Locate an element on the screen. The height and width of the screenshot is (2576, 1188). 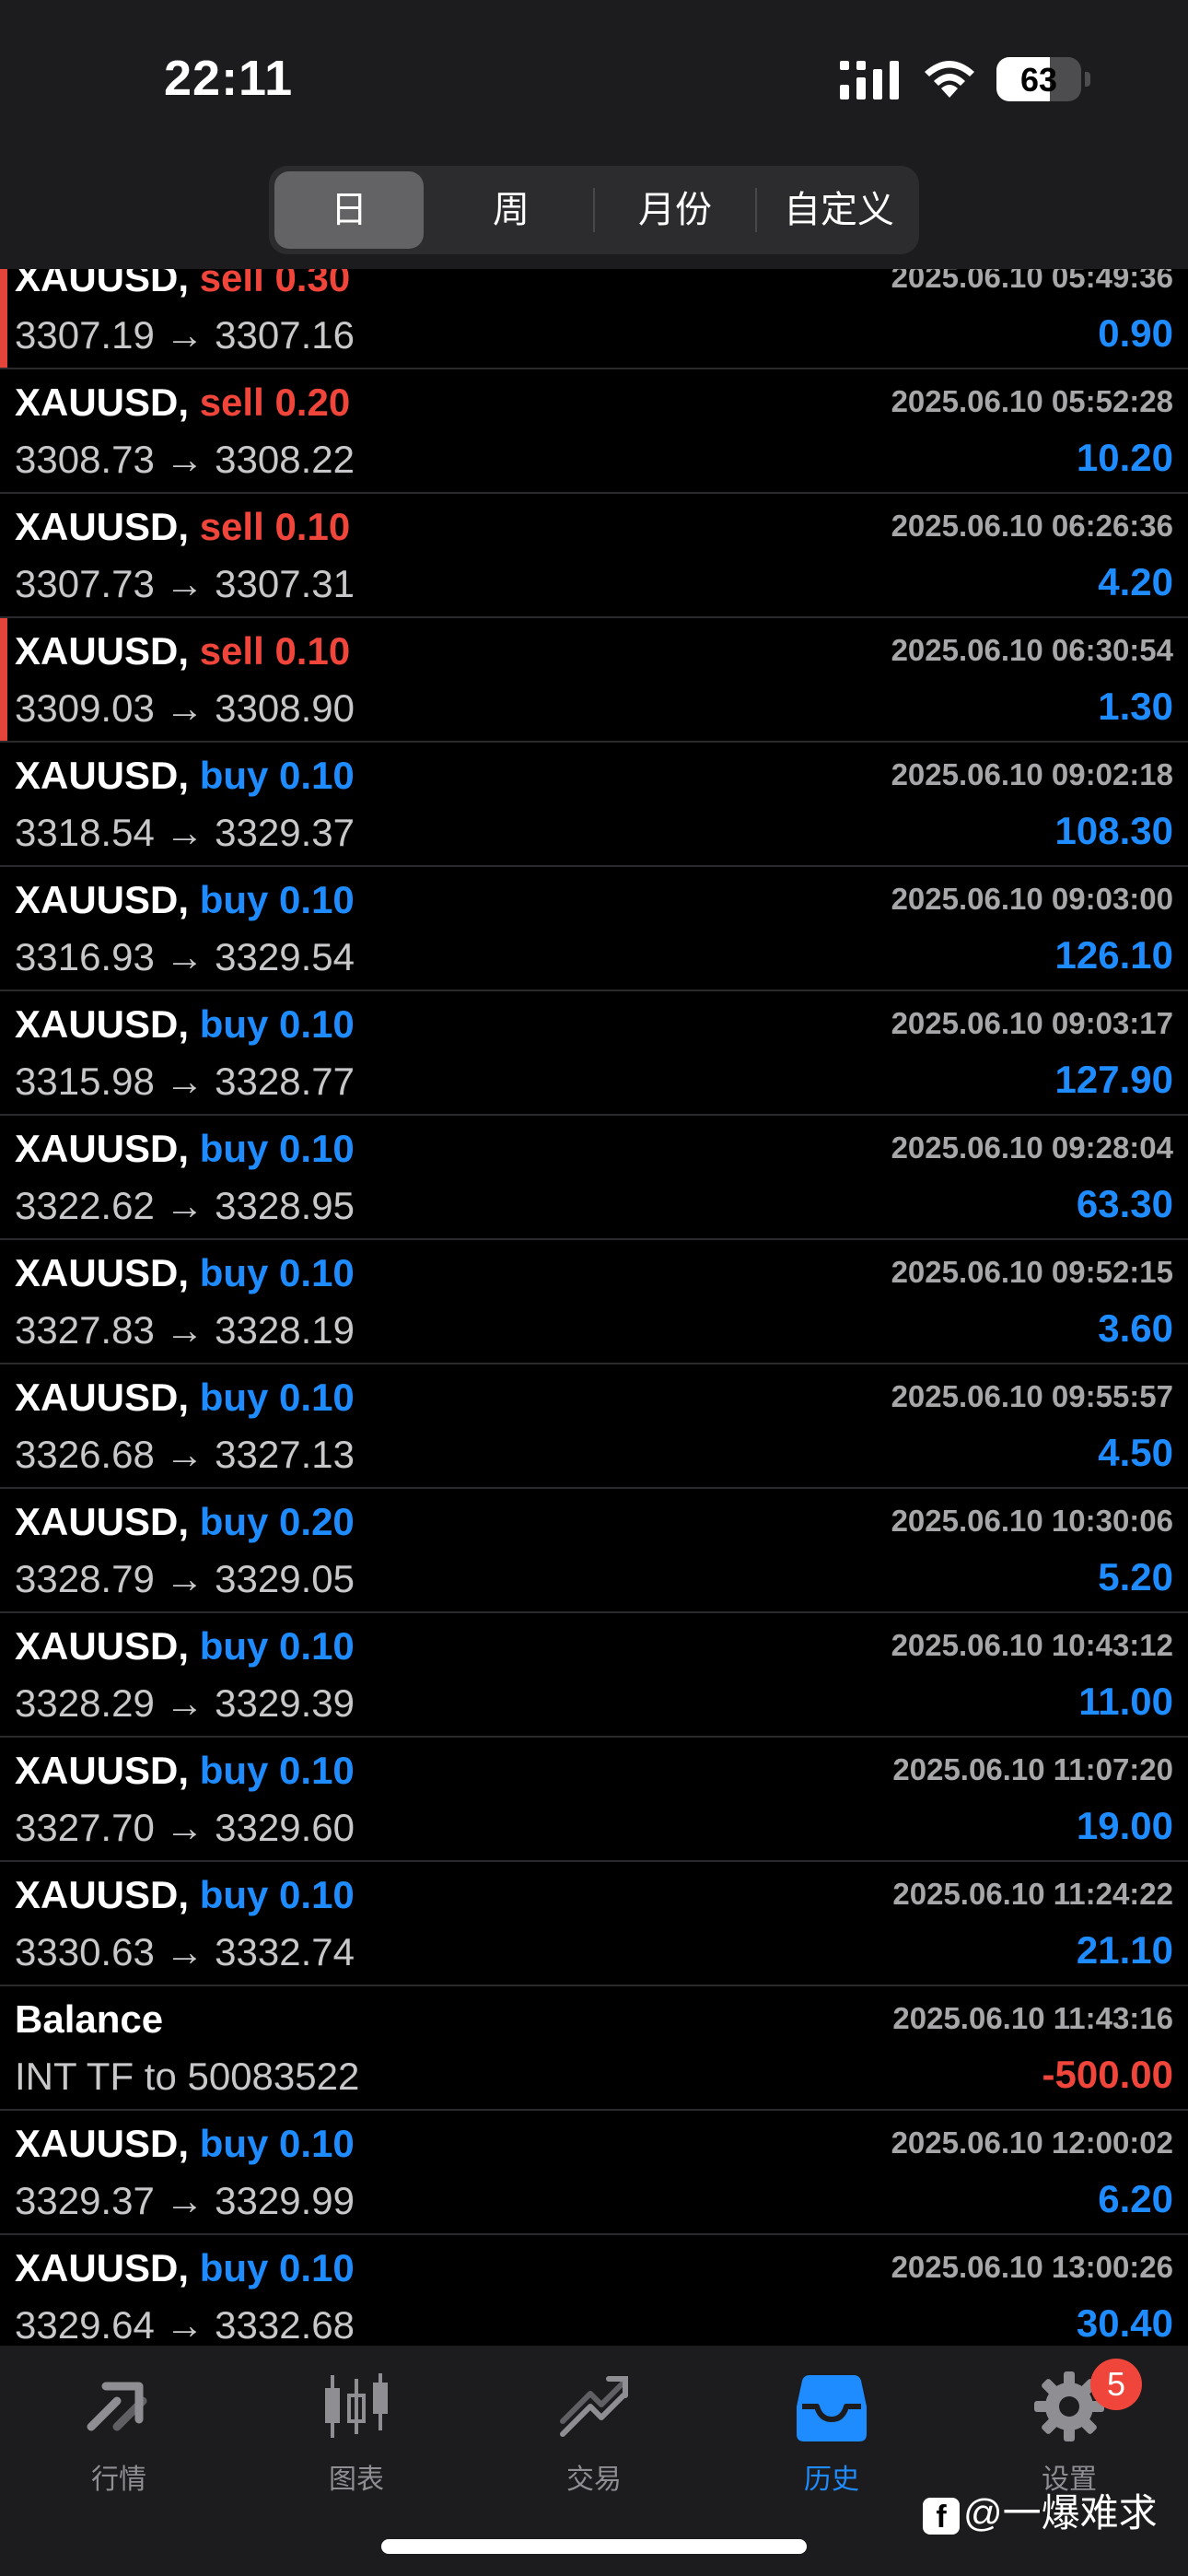
deal-profit: 11.00 is located at coordinates (1125, 1701).